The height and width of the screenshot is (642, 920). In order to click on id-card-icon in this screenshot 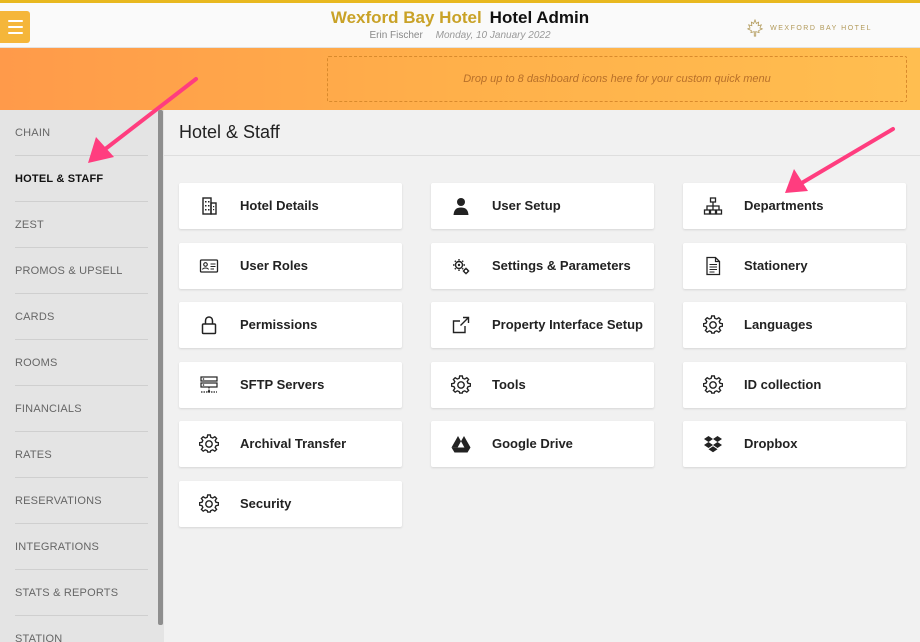, I will do `click(209, 266)`.